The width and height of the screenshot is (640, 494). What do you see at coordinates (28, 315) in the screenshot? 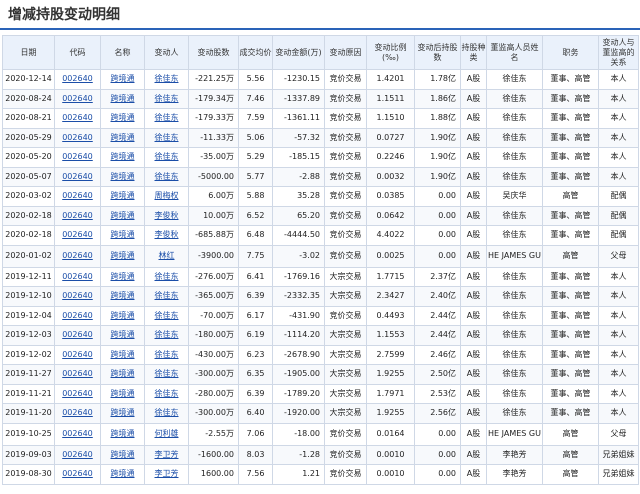
I see `cell-date: 2019-12-04` at bounding box center [28, 315].